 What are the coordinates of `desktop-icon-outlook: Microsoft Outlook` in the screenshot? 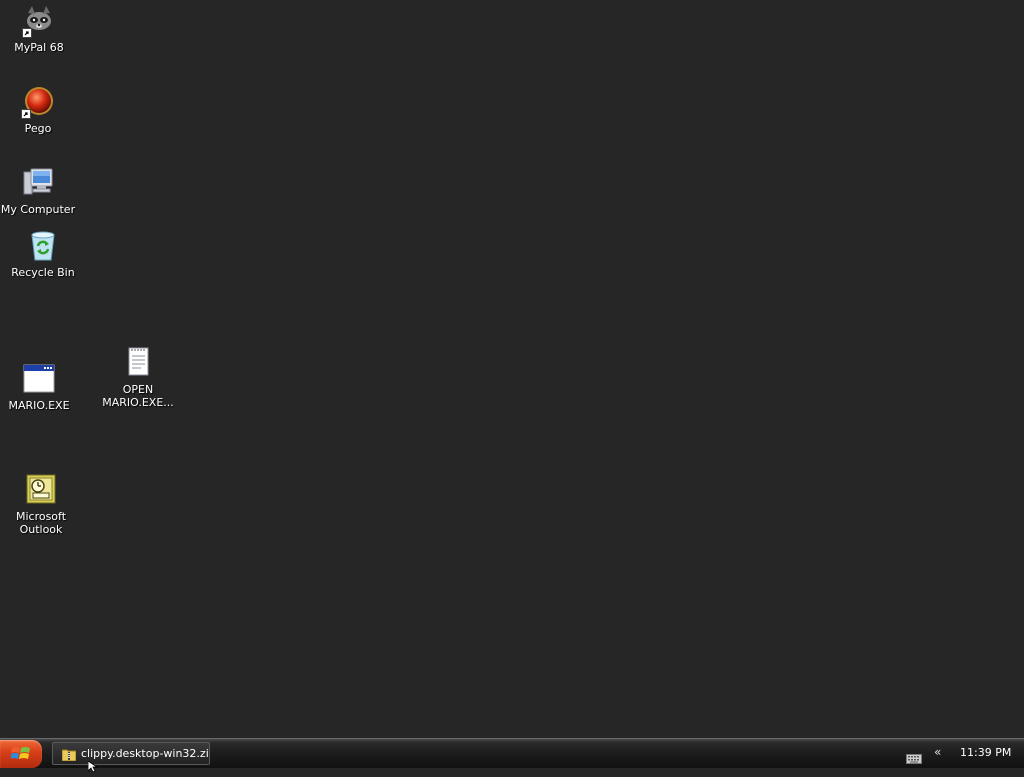 It's located at (41, 504).